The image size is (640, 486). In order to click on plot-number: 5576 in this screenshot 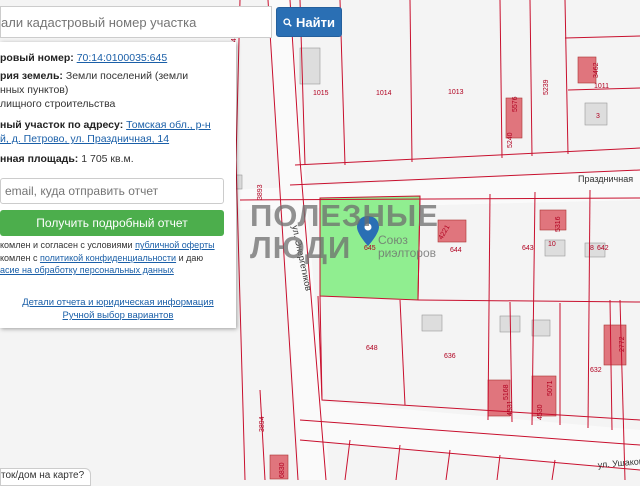, I will do `click(515, 104)`.